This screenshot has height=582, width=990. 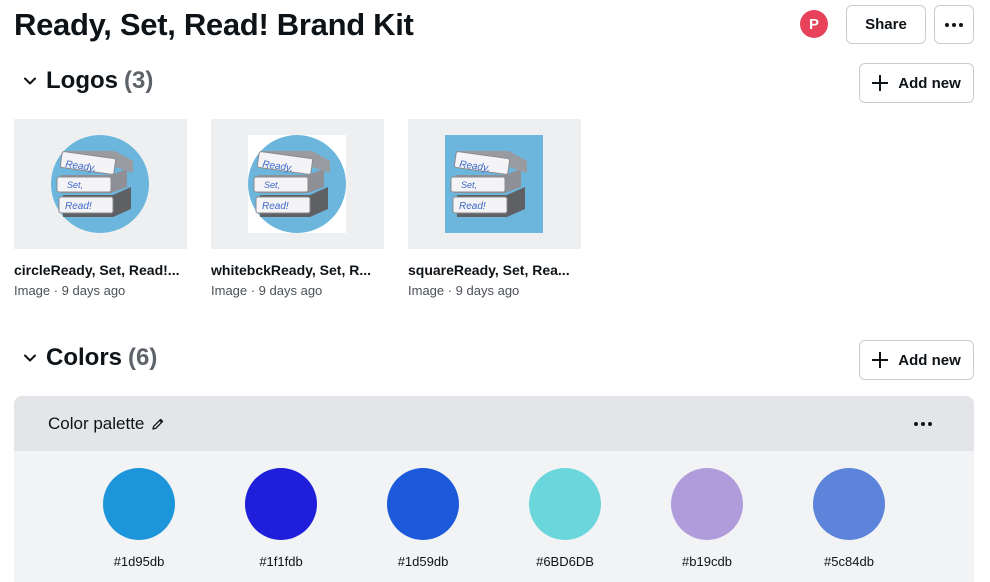 What do you see at coordinates (96, 424) in the screenshot?
I see `palette-title: Color palette` at bounding box center [96, 424].